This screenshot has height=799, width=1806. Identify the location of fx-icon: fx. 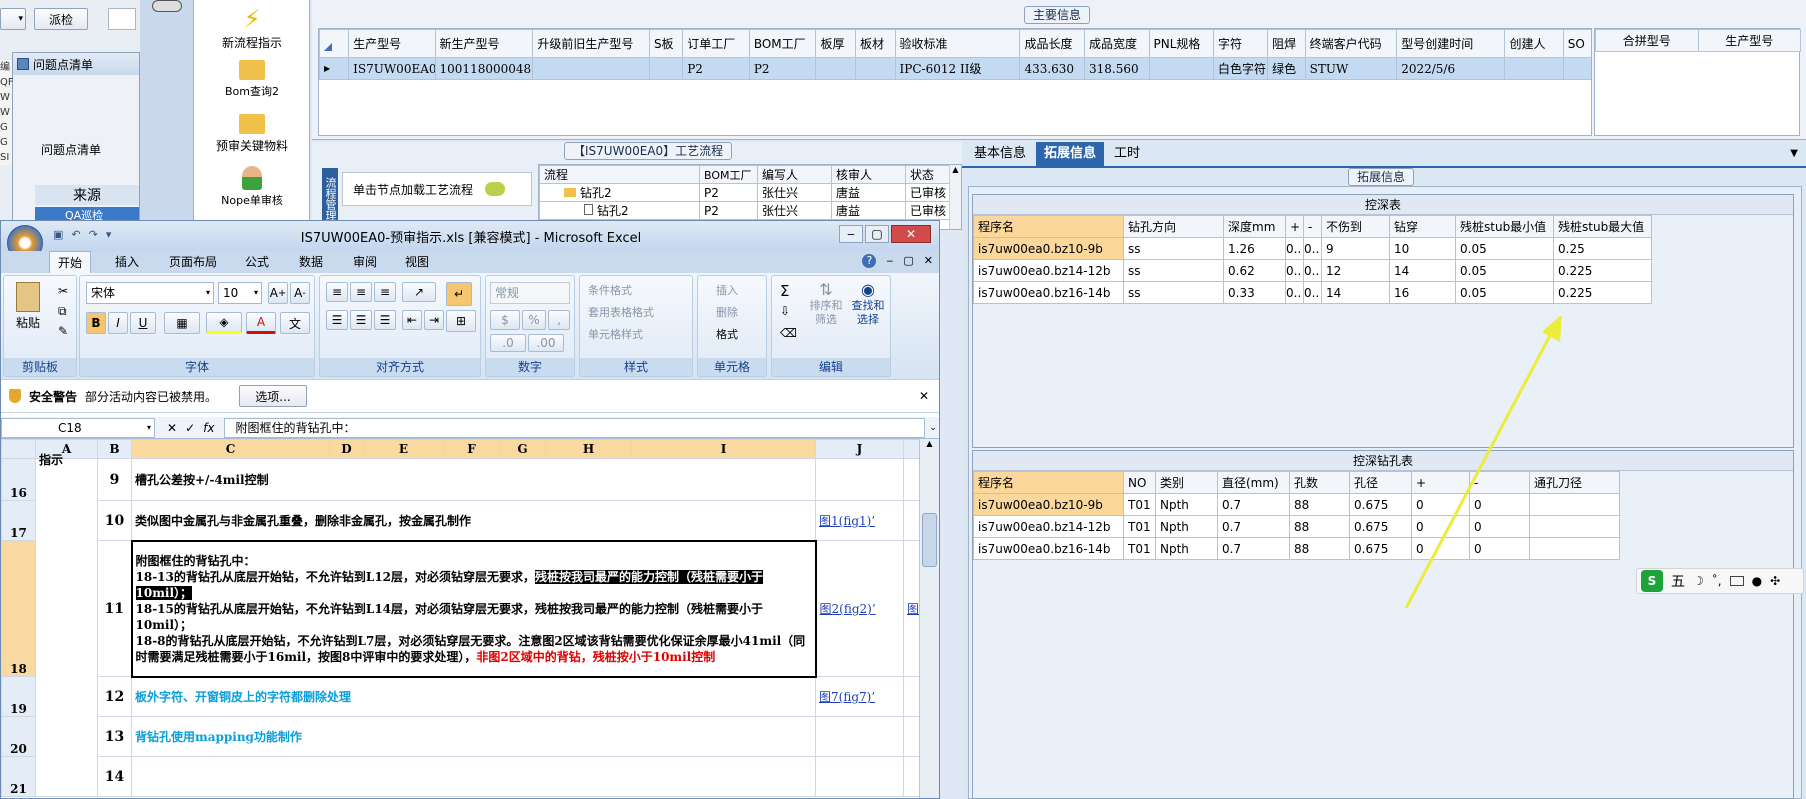
(208, 428).